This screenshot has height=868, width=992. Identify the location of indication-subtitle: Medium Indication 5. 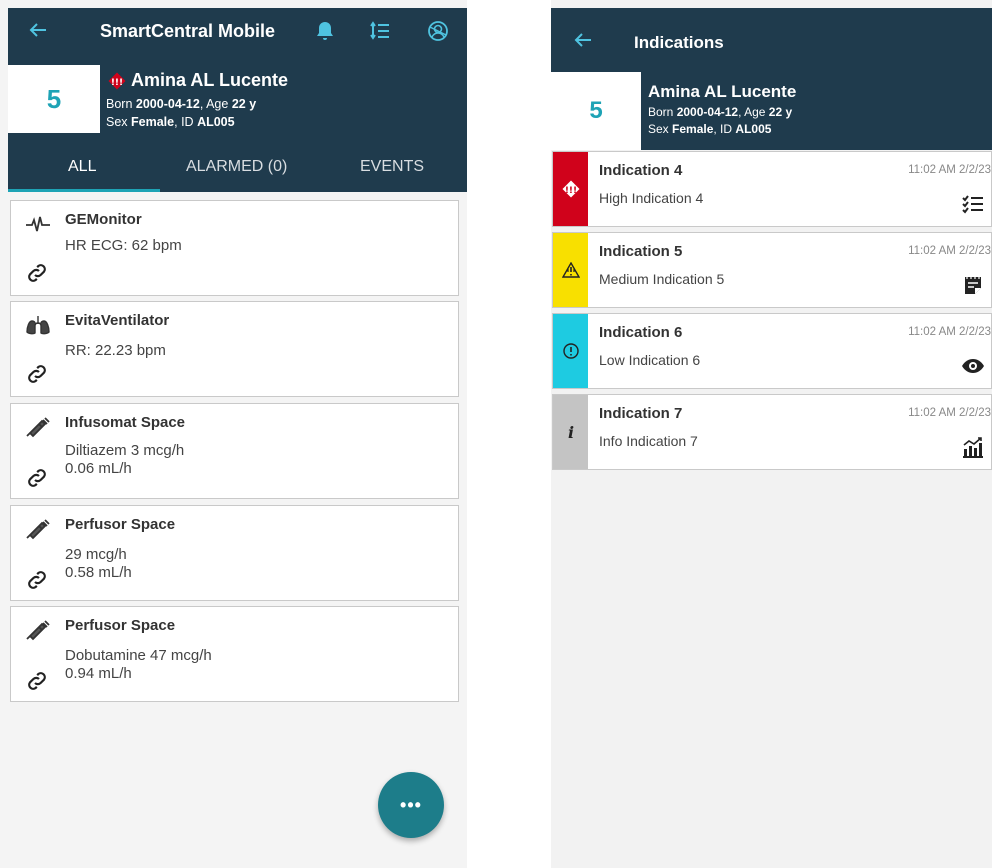
(662, 279).